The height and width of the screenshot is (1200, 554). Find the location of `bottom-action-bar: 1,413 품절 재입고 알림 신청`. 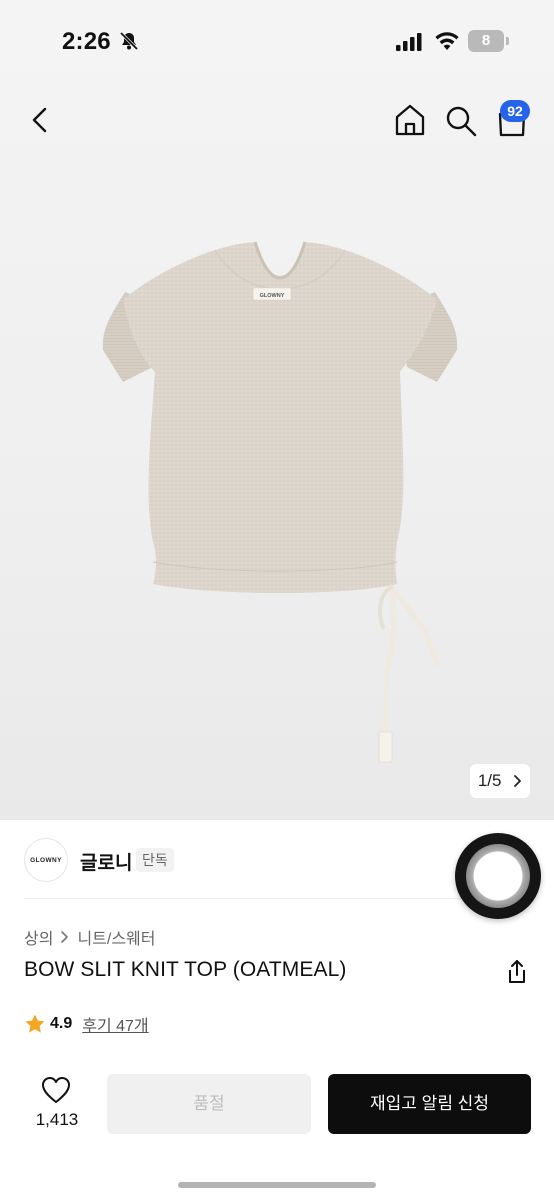

bottom-action-bar: 1,413 품절 재입고 알림 신청 is located at coordinates (277, 1110).